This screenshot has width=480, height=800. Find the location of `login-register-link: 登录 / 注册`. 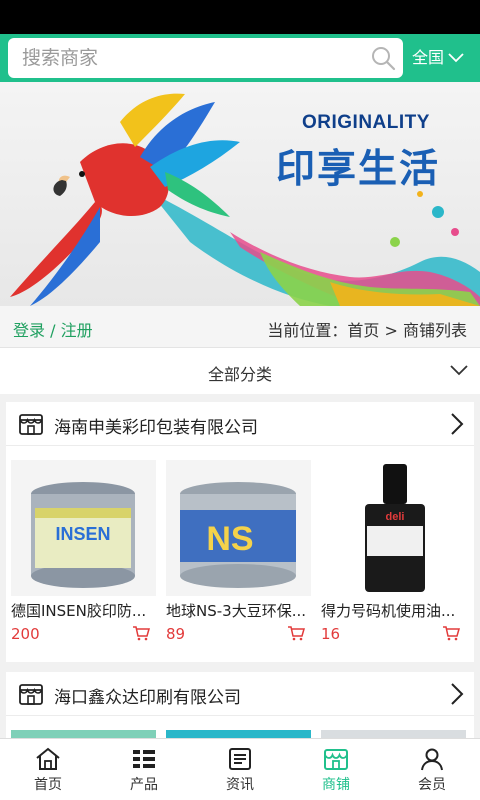

login-register-link: 登录 / 注册 is located at coordinates (53, 329).